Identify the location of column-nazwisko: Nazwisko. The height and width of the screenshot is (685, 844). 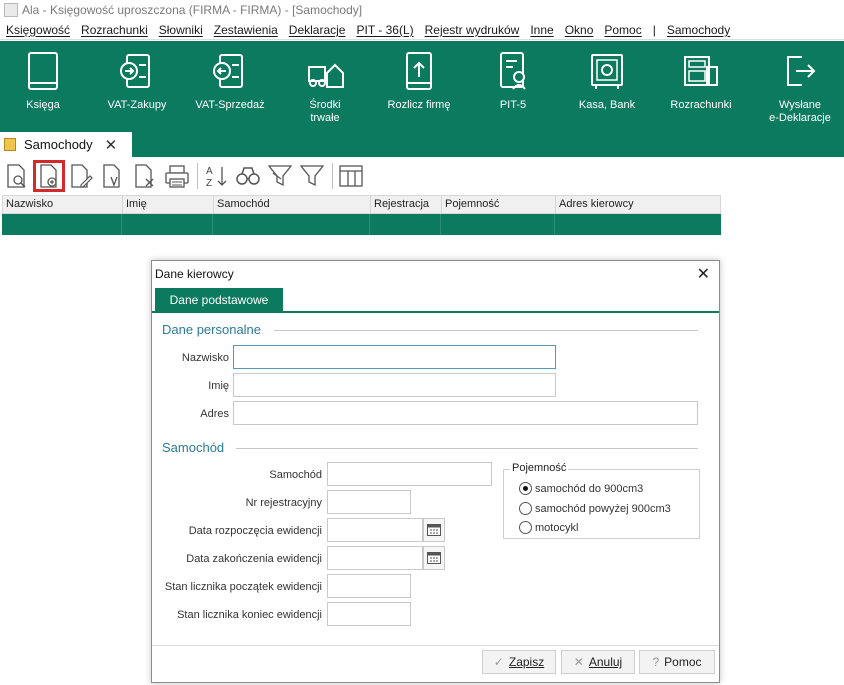
(63, 204).